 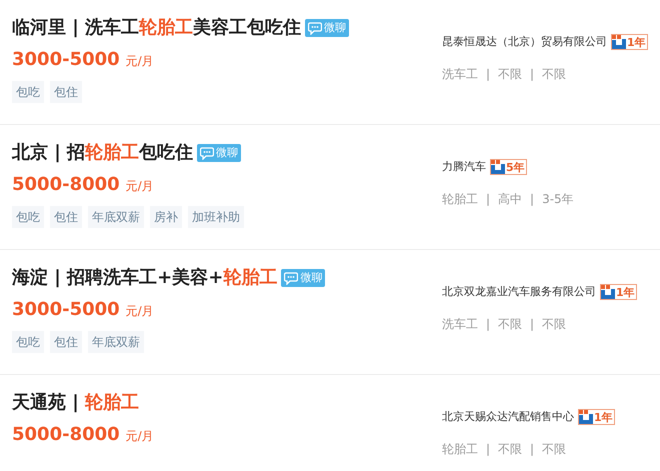 What do you see at coordinates (508, 417) in the screenshot?
I see `company-name: 北京天赐众达汽配销售中心` at bounding box center [508, 417].